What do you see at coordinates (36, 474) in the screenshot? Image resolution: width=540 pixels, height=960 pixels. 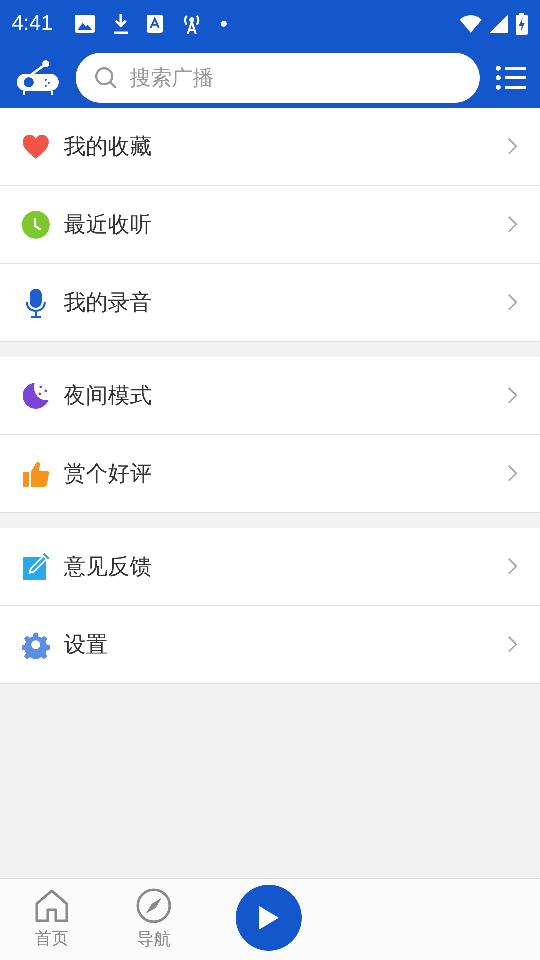 I see `thumbs-up-icon` at bounding box center [36, 474].